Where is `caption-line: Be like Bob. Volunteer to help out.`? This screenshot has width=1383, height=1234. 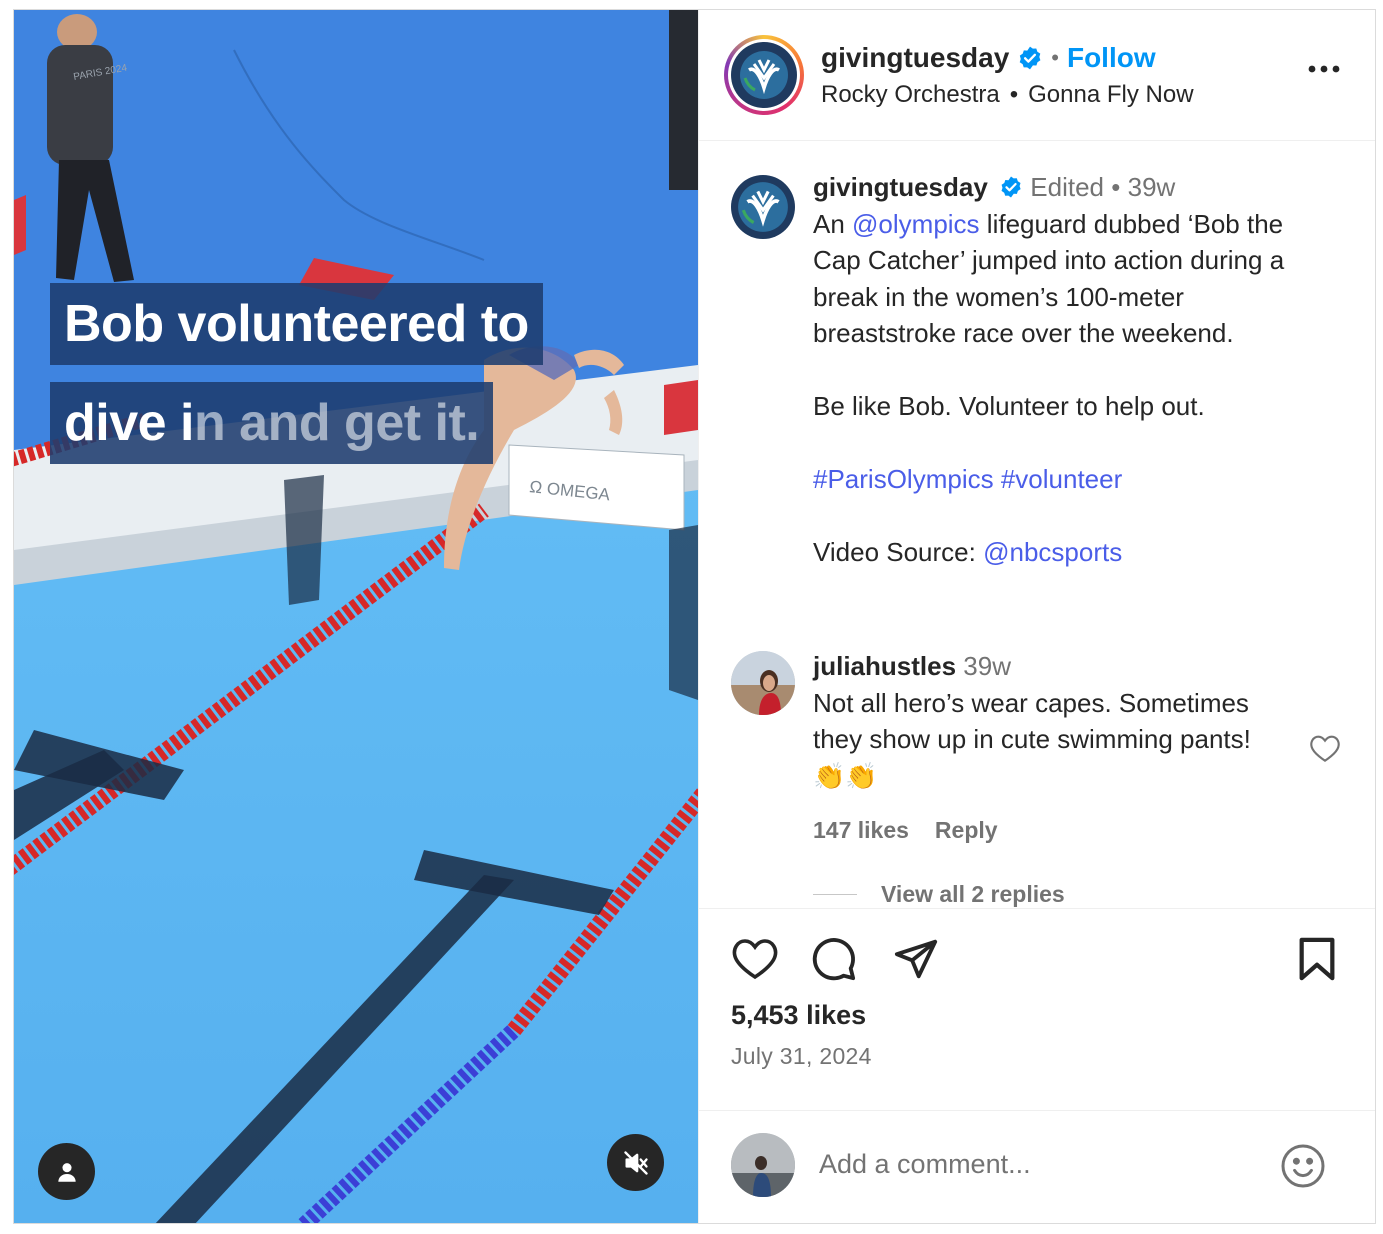 caption-line: Be like Bob. Volunteer to help out. is located at coordinates (1009, 406).